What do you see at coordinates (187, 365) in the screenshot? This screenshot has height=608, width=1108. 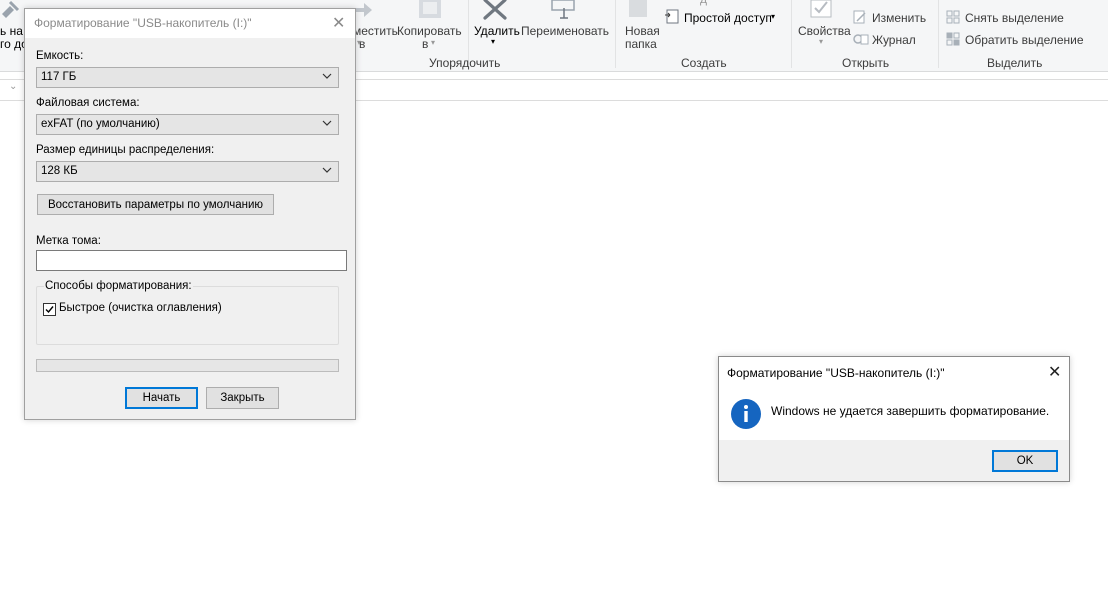 I see `format-progress-bar` at bounding box center [187, 365].